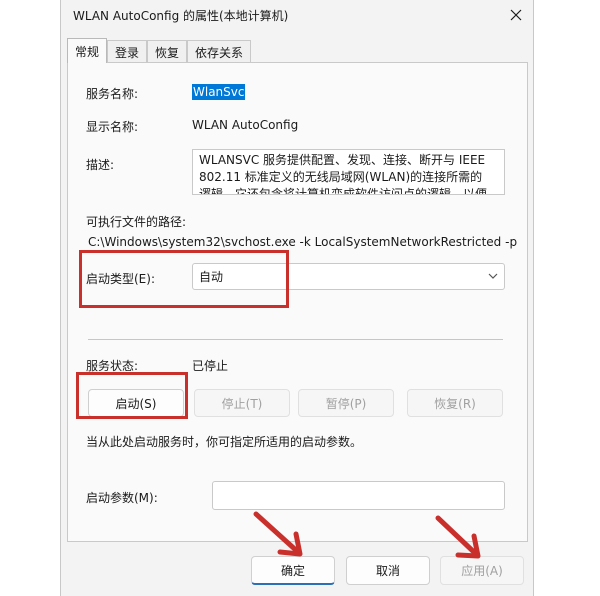  I want to click on service-name-label: 服务名称:, so click(112, 94).